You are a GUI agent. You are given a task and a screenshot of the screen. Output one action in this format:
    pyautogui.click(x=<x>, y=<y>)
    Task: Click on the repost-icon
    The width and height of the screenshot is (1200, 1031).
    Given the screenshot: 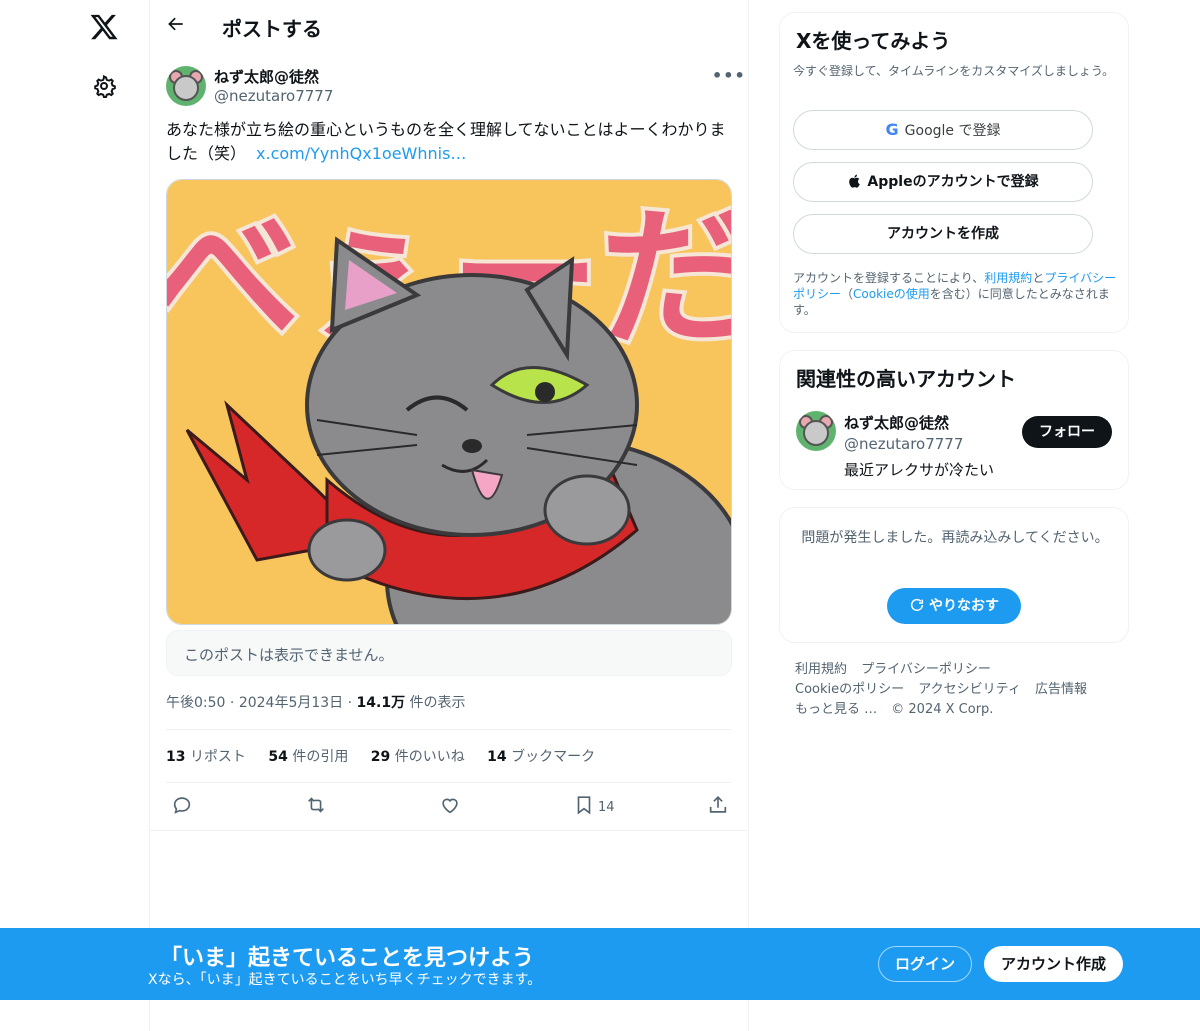 What is the action you would take?
    pyautogui.click(x=317, y=806)
    